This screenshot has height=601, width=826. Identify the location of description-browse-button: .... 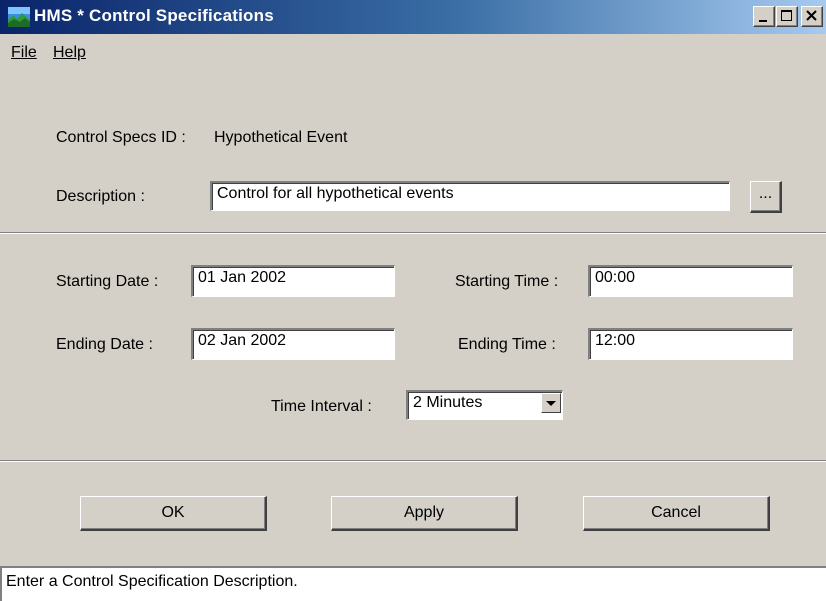
(766, 197).